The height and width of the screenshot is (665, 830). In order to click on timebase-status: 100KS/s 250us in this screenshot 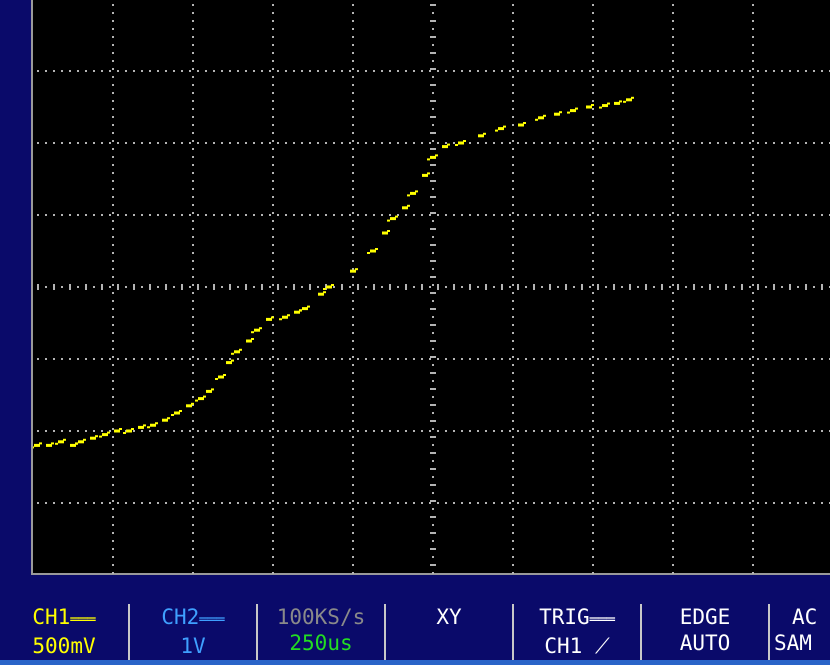, I will do `click(320, 632)`.